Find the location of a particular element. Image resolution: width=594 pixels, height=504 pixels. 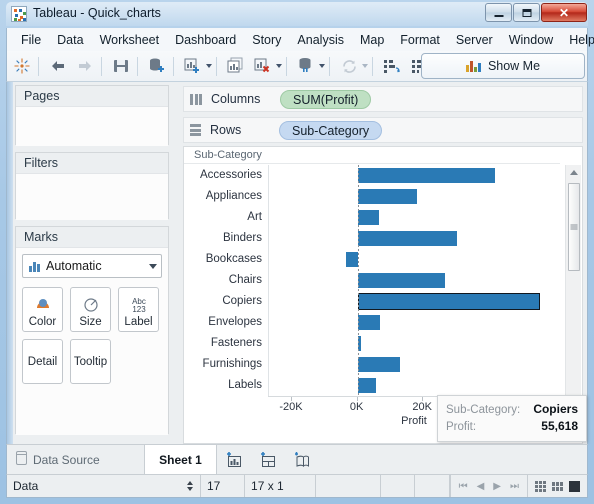

marks-size-button: Size is located at coordinates (90, 309).